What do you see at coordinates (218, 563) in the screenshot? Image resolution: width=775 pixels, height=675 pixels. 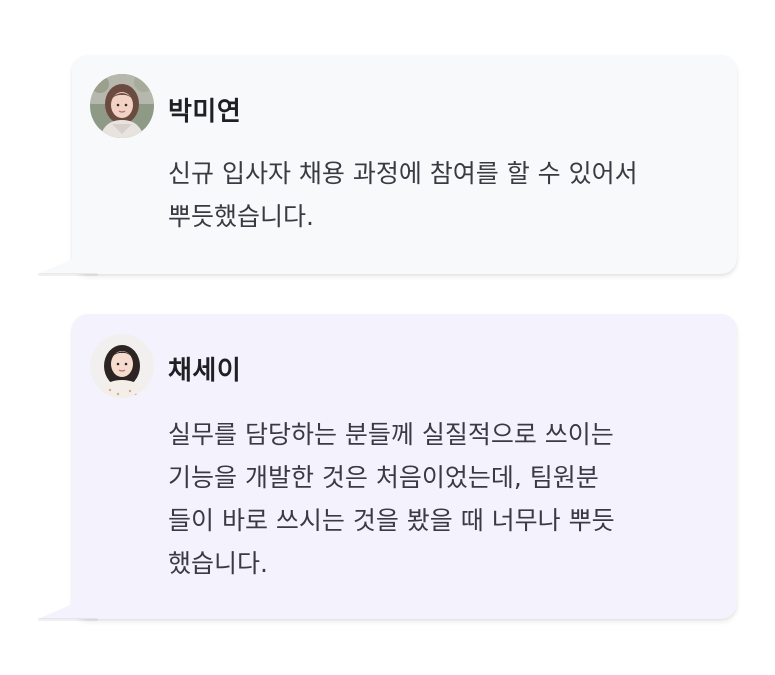 I see `quote-line: 했습니다.` at bounding box center [218, 563].